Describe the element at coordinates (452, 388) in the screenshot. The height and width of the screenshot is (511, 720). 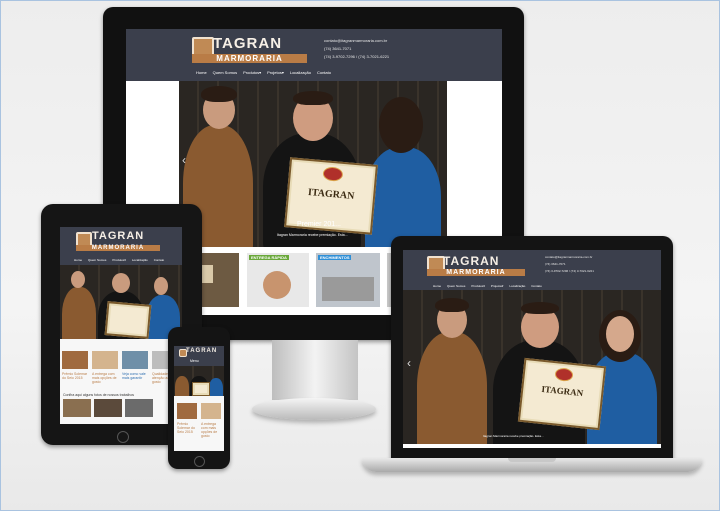
I see `laptop-person-left` at that location.